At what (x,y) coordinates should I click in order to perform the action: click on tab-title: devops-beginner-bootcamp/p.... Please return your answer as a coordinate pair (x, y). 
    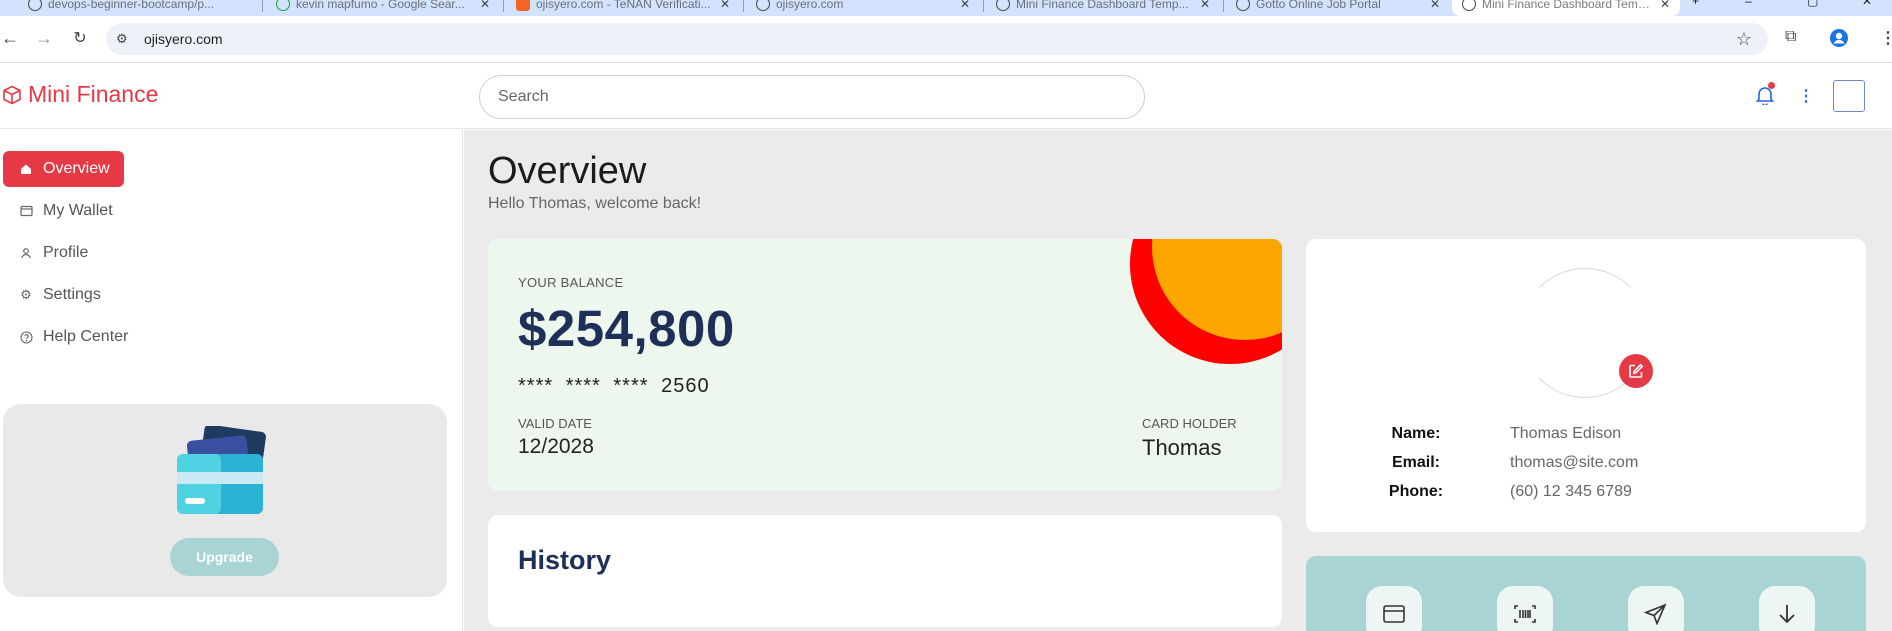
    Looking at the image, I should click on (131, 5).